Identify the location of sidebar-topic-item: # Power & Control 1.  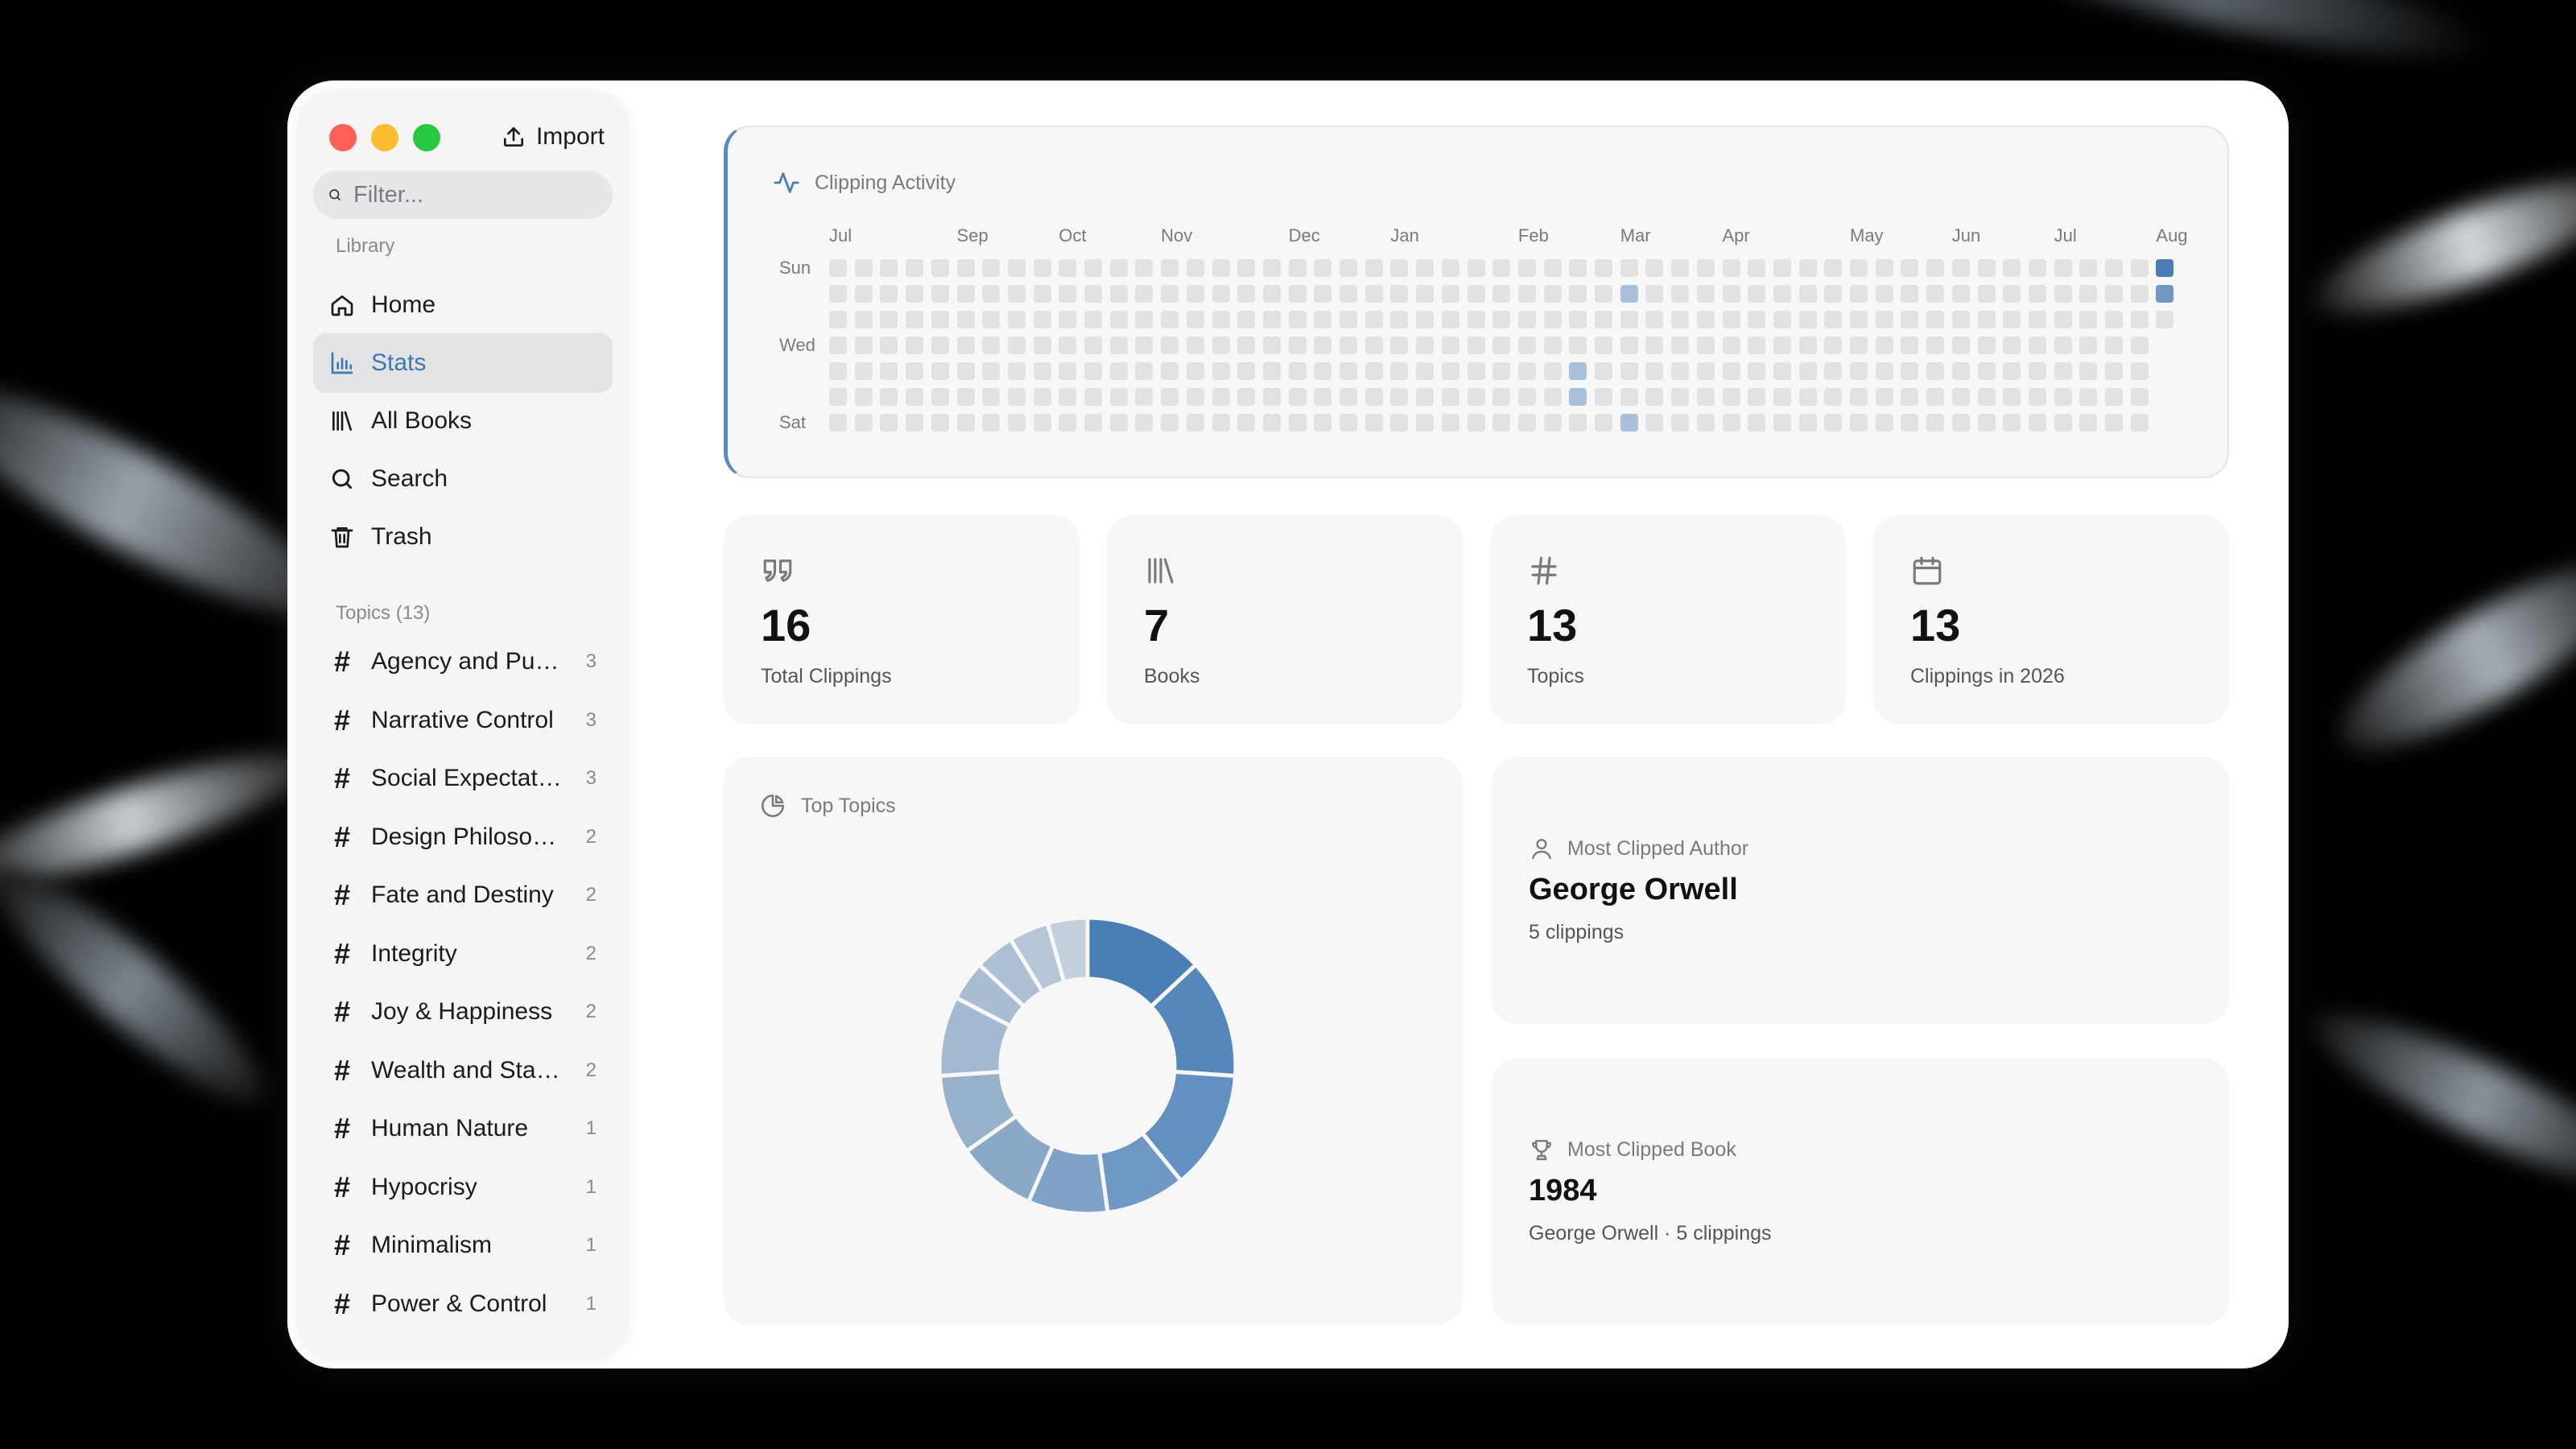
(463, 1304).